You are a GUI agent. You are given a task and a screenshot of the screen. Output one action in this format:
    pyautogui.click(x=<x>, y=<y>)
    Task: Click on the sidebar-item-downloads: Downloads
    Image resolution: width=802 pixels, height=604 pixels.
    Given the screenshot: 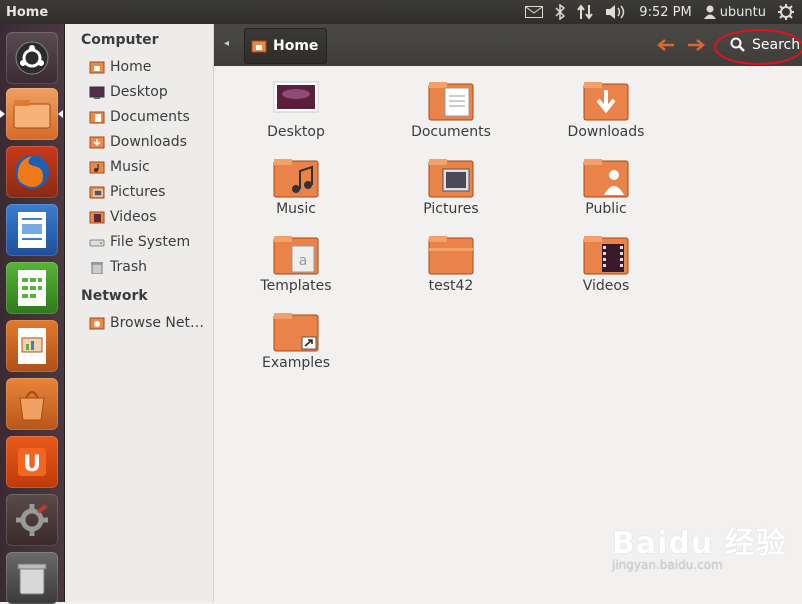 What is the action you would take?
    pyautogui.click(x=138, y=142)
    